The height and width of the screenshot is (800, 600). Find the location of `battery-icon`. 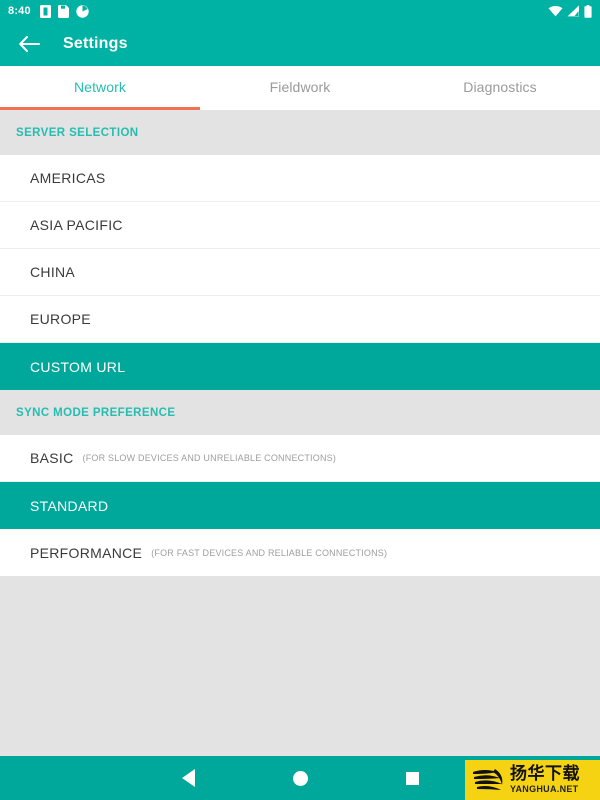

battery-icon is located at coordinates (588, 11).